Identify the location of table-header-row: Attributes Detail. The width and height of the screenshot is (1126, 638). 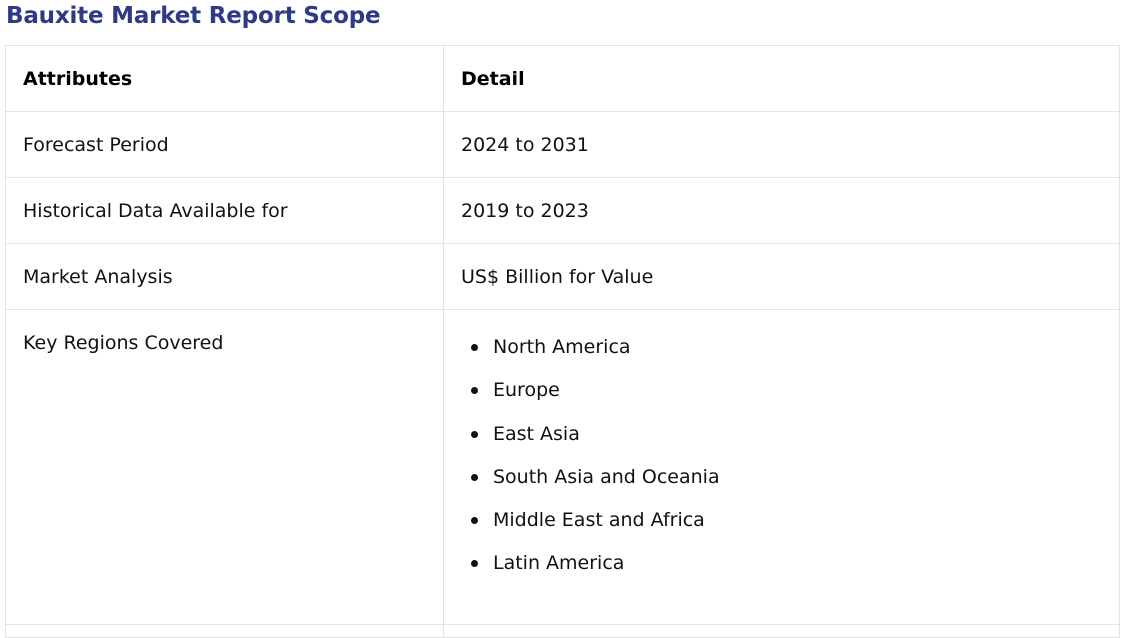
(562, 78).